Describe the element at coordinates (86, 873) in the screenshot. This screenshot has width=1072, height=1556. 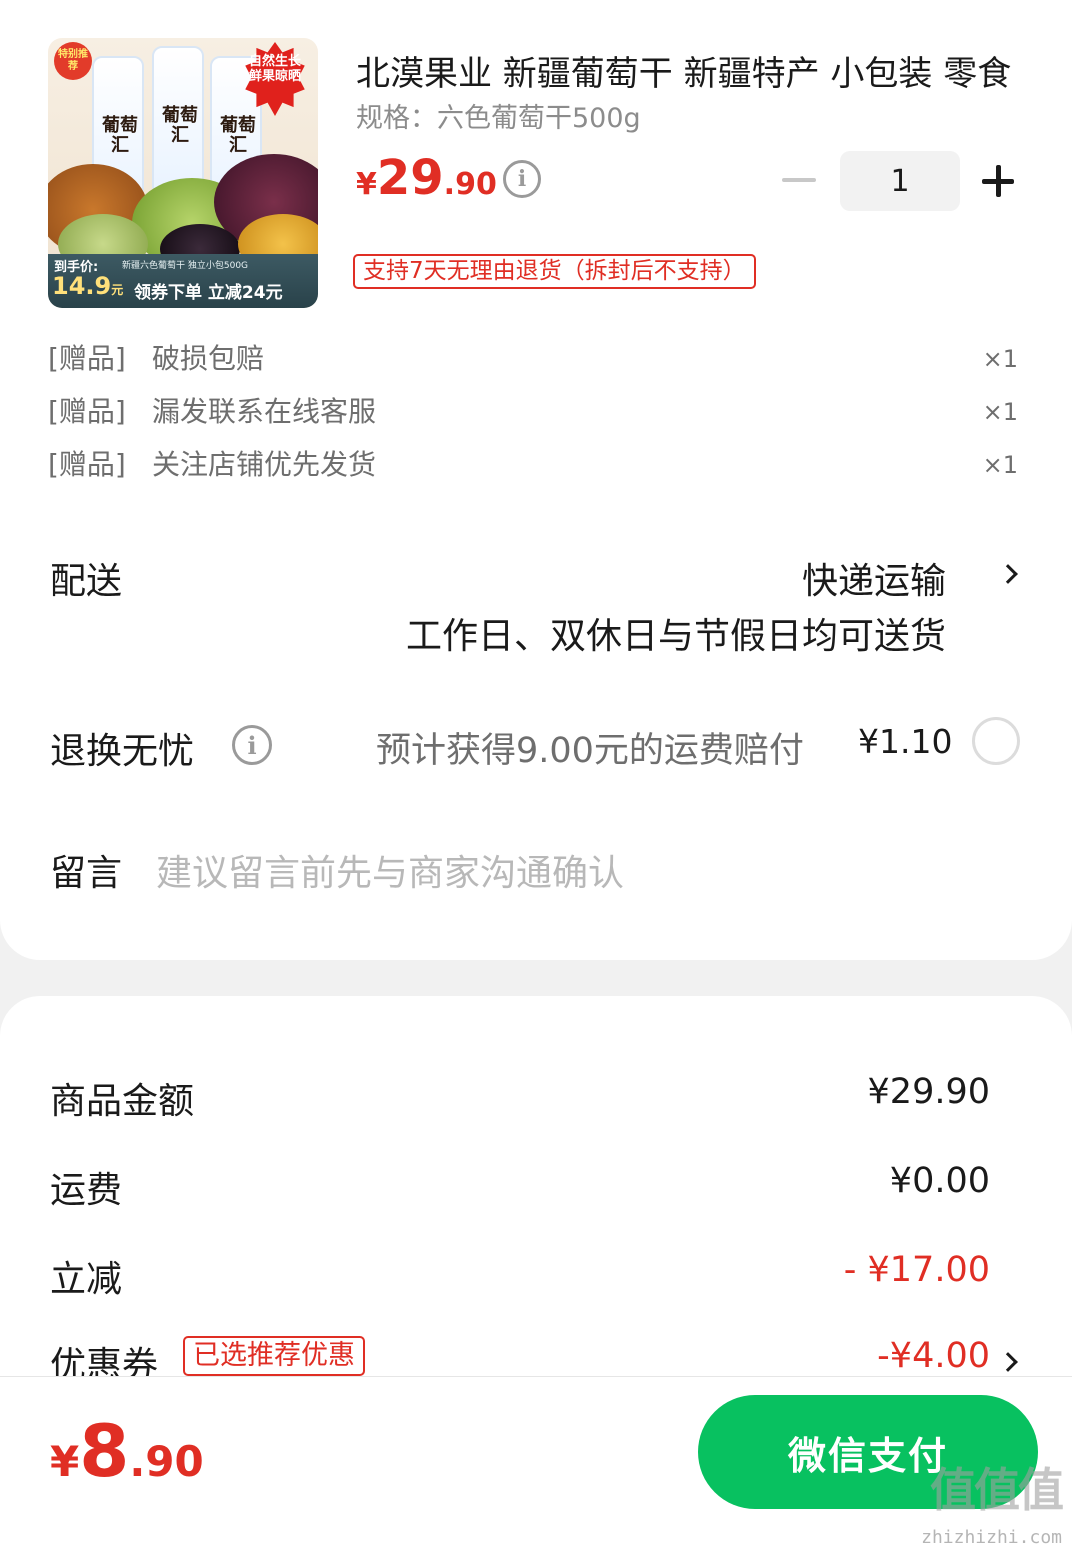
I see `message-label: 留言` at that location.